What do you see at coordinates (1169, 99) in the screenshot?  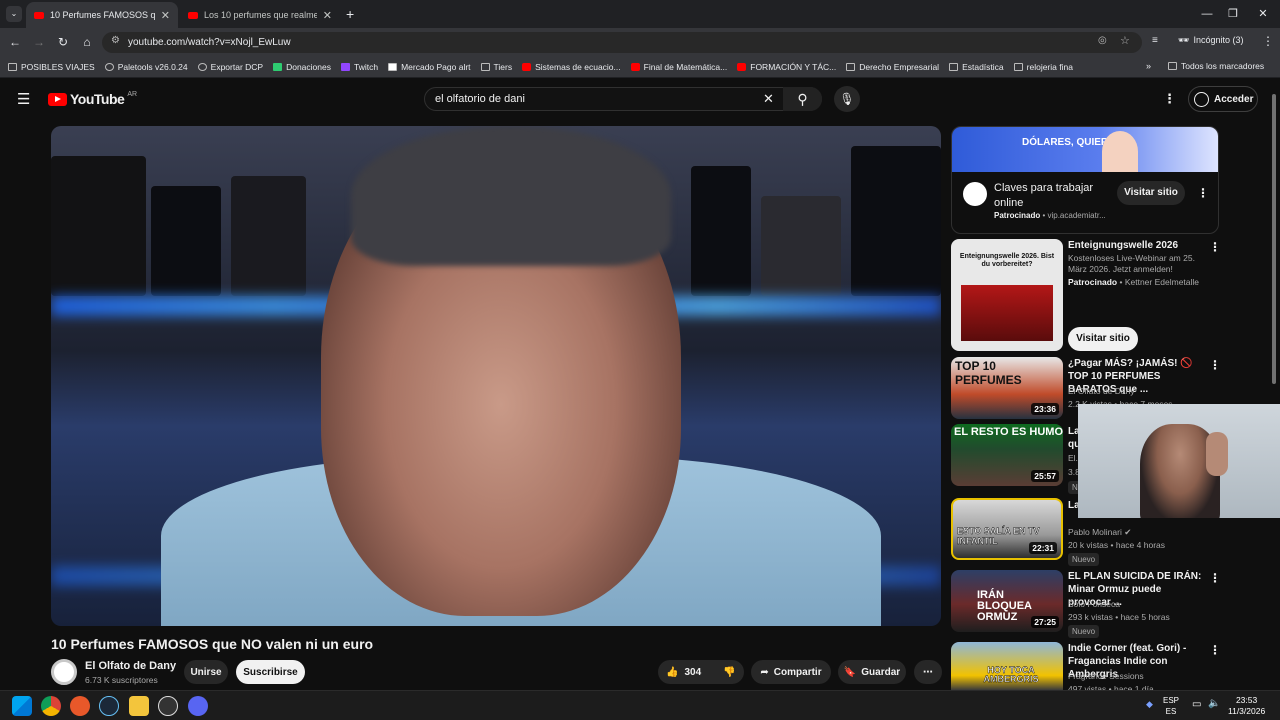 I see `settings-menu-icon: ⋮` at bounding box center [1169, 99].